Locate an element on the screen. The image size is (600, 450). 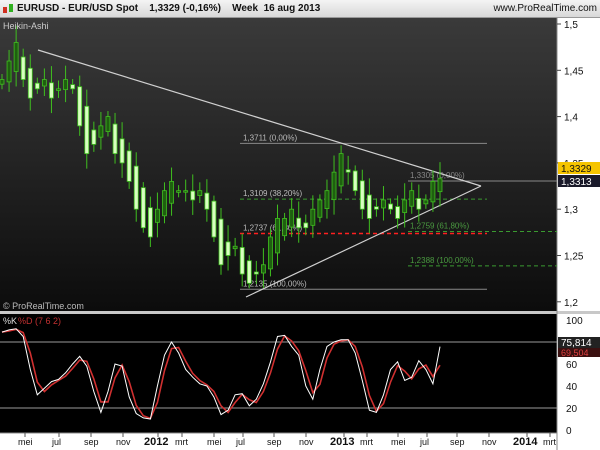
price-tick-label: 1,3 is located at coordinates (571, 210).